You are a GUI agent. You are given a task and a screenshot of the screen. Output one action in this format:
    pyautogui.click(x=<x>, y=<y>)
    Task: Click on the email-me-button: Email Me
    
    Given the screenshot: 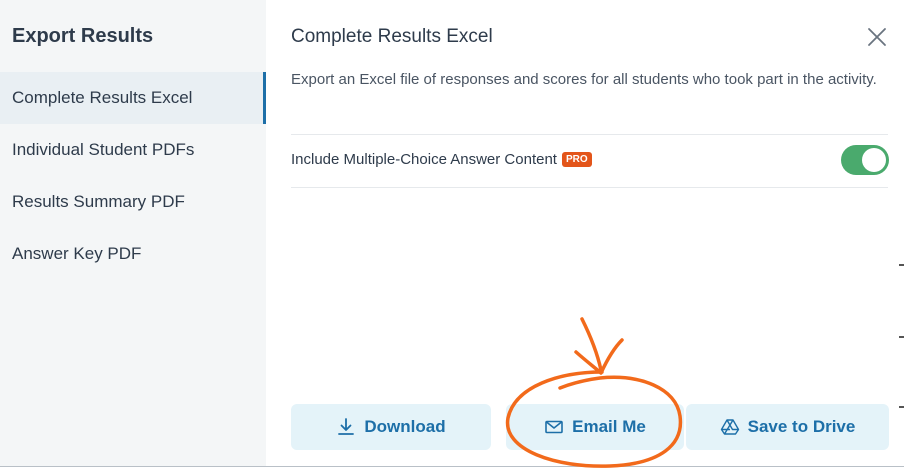 What is the action you would take?
    pyautogui.click(x=595, y=427)
    